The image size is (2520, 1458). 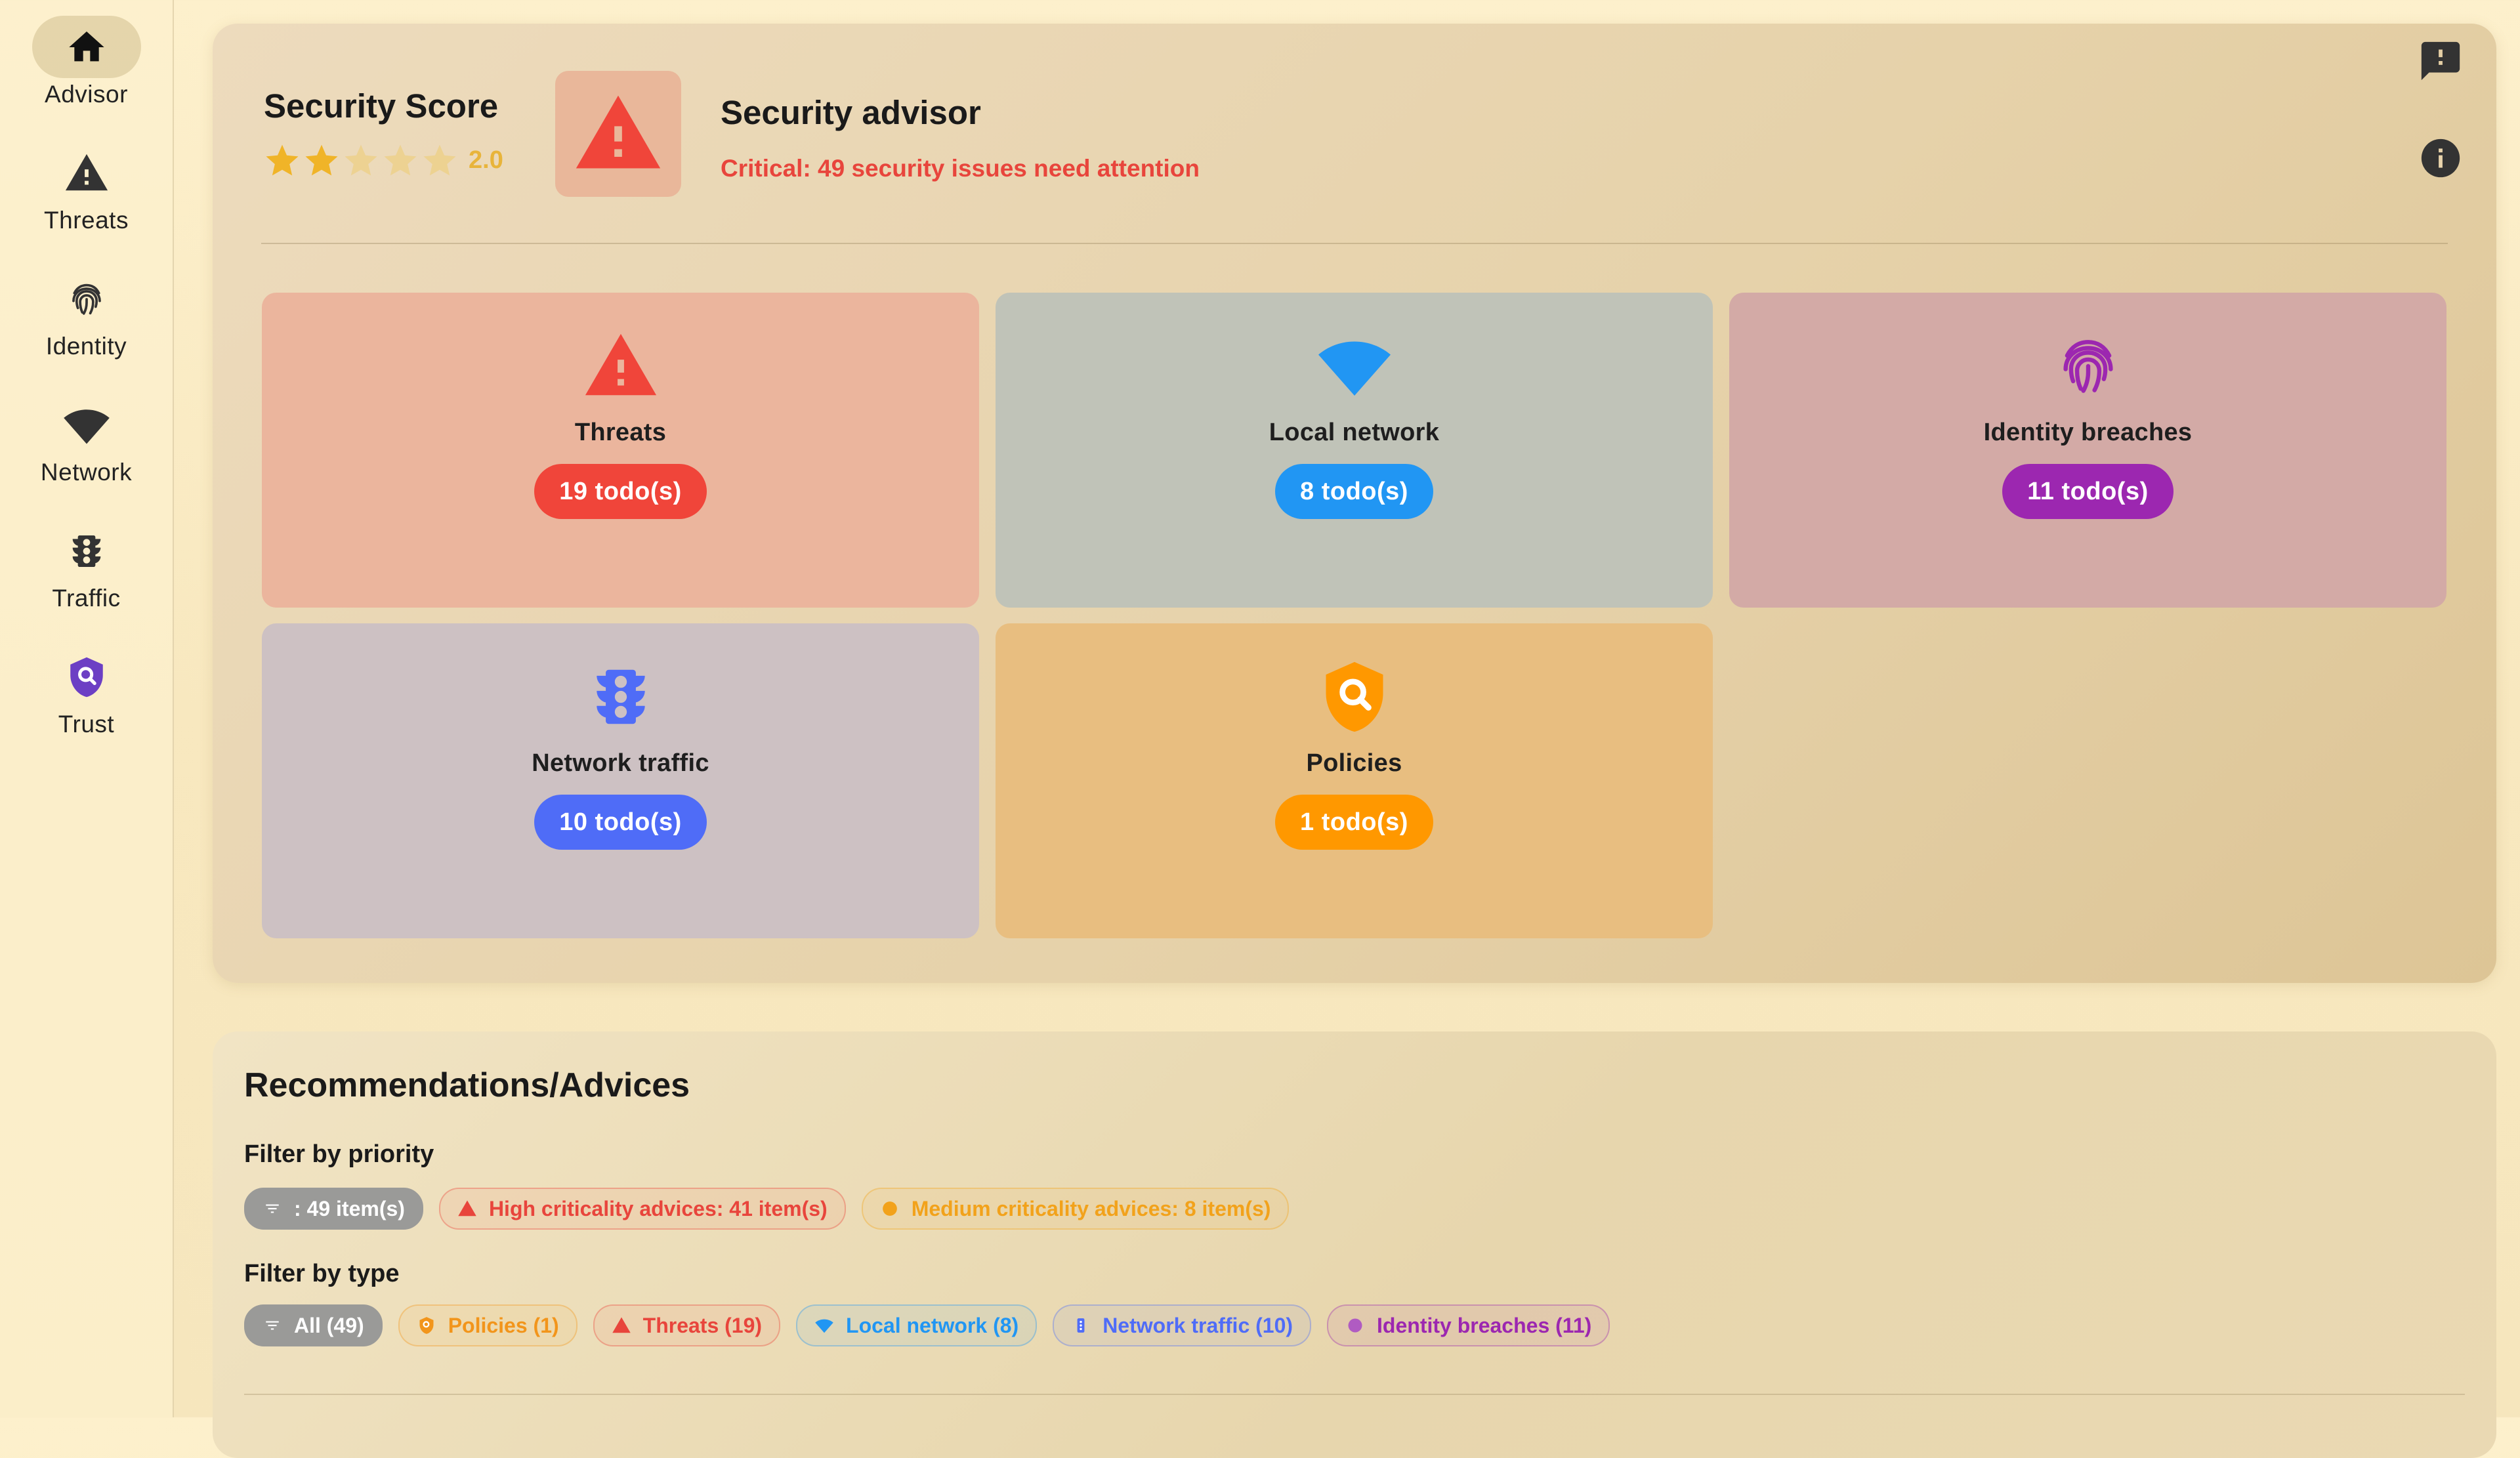 I want to click on todo-badge: 8 todo(s), so click(x=1354, y=491).